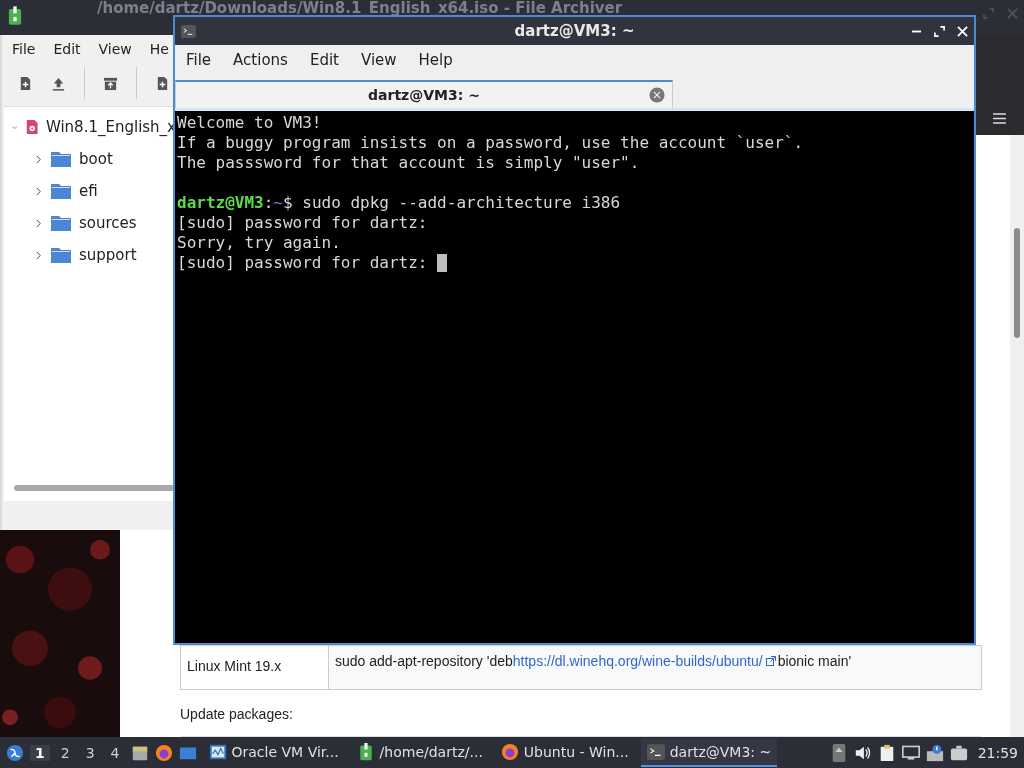 The height and width of the screenshot is (768, 1024). What do you see at coordinates (237, 714) in the screenshot?
I see `section-text: Update packages:` at bounding box center [237, 714].